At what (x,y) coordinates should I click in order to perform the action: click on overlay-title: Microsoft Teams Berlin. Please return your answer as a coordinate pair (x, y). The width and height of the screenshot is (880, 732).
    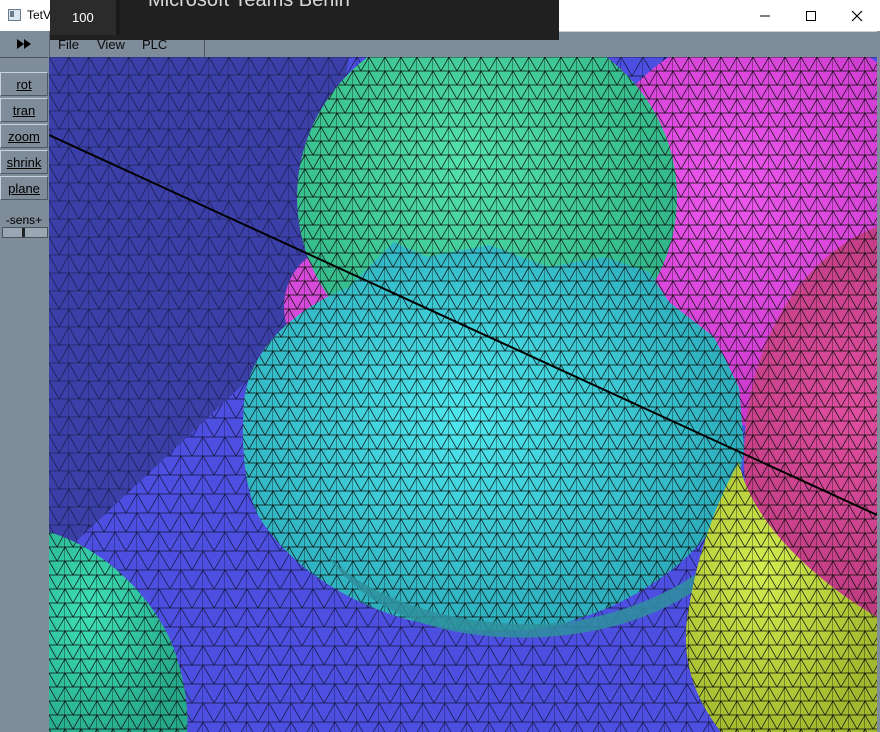
    Looking at the image, I should click on (249, 5).